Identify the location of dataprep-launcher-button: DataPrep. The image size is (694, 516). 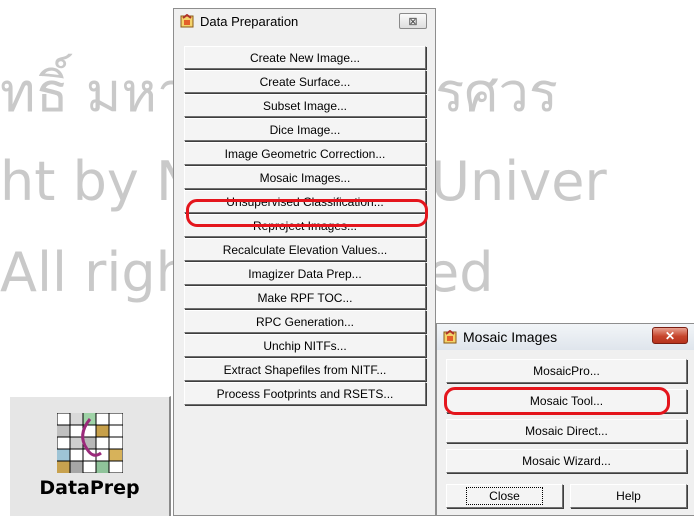
(90, 456).